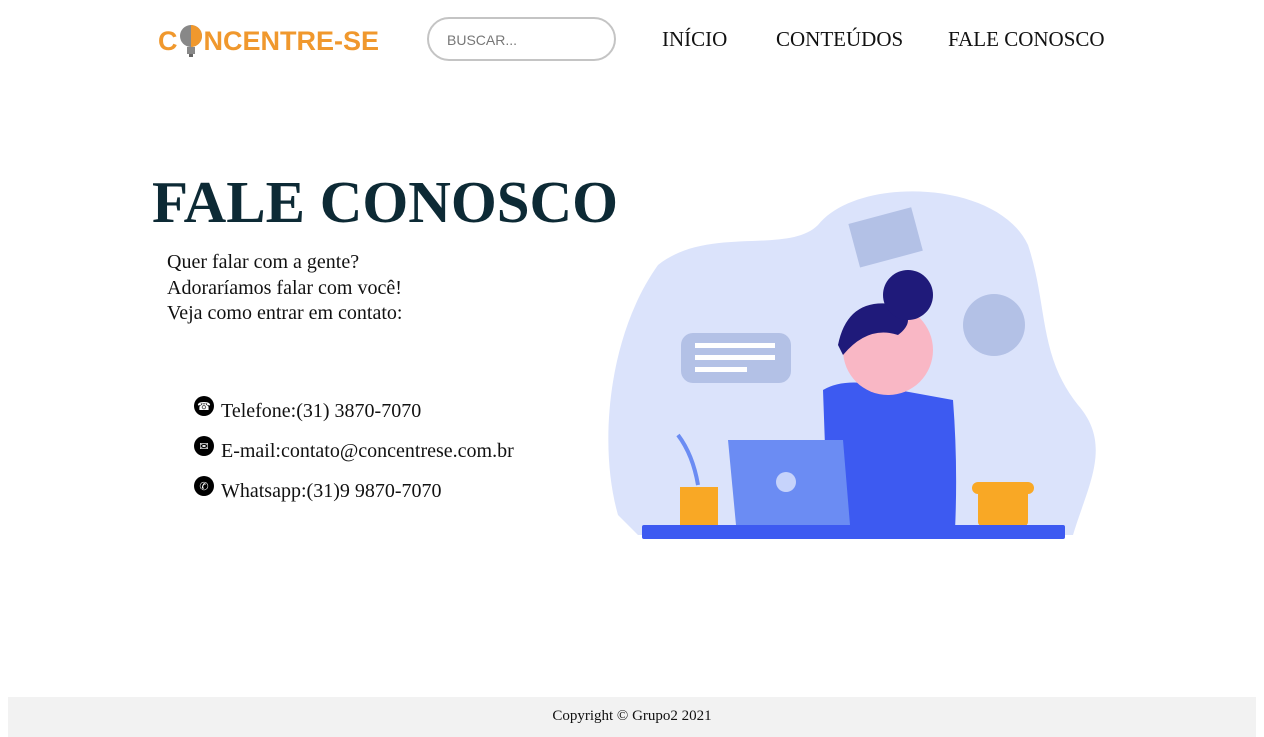 The width and height of the screenshot is (1264, 737). I want to click on logo-rest: NCENTRE-SE, so click(291, 40).